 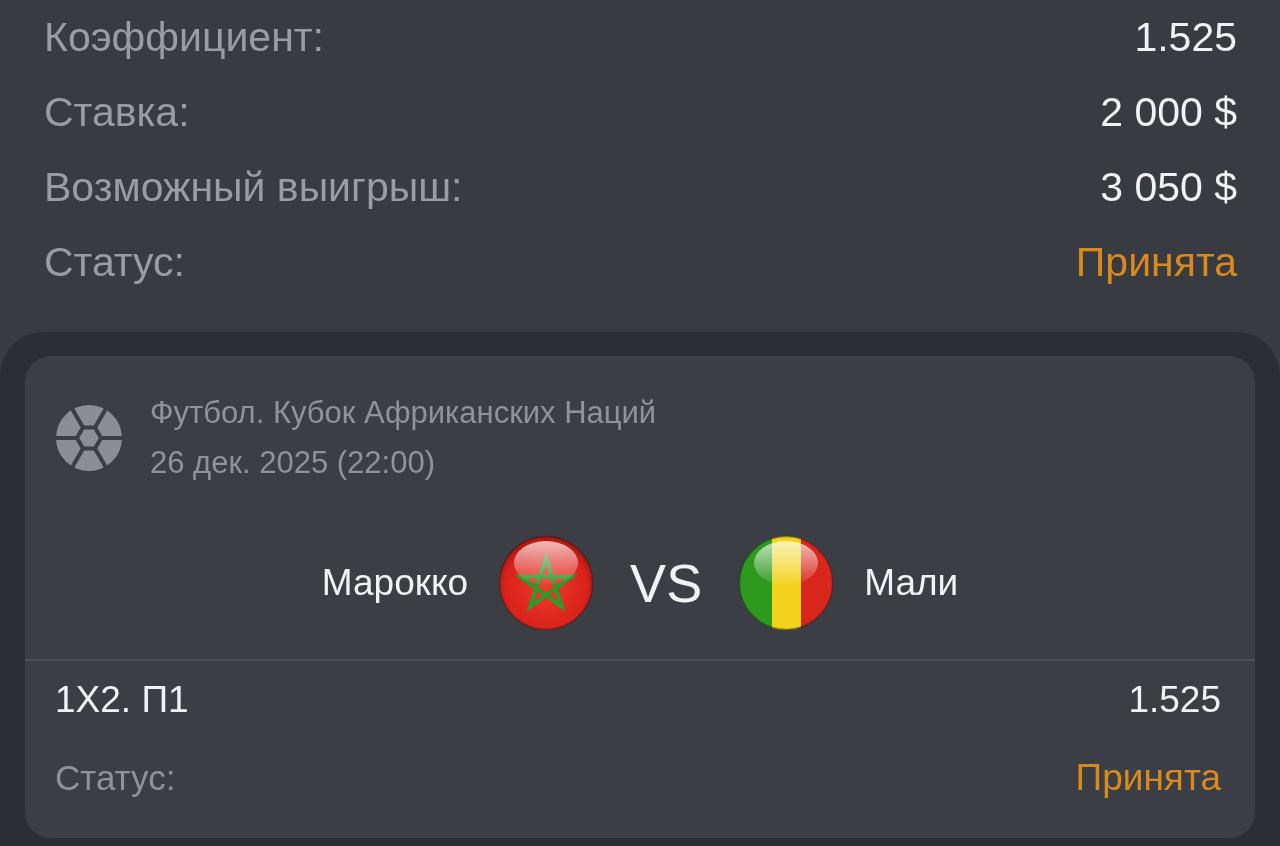 What do you see at coordinates (1185, 37) in the screenshot?
I see `summary-value: 1.525` at bounding box center [1185, 37].